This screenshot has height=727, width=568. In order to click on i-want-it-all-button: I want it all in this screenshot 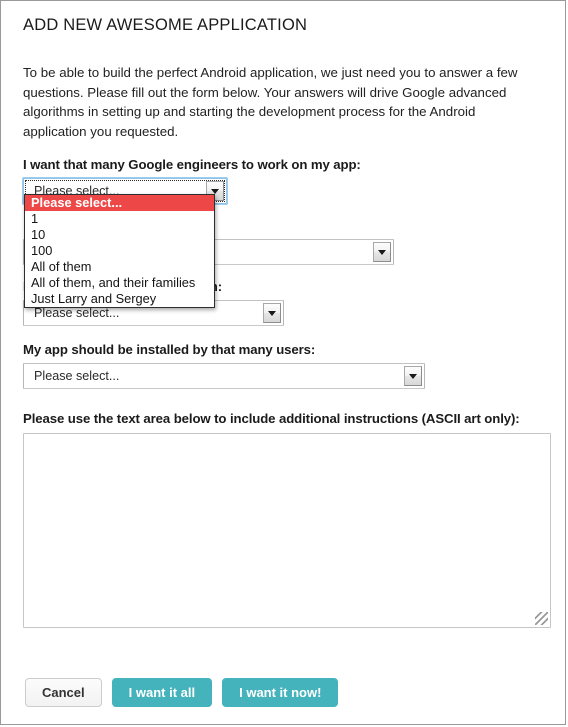, I will do `click(162, 692)`.